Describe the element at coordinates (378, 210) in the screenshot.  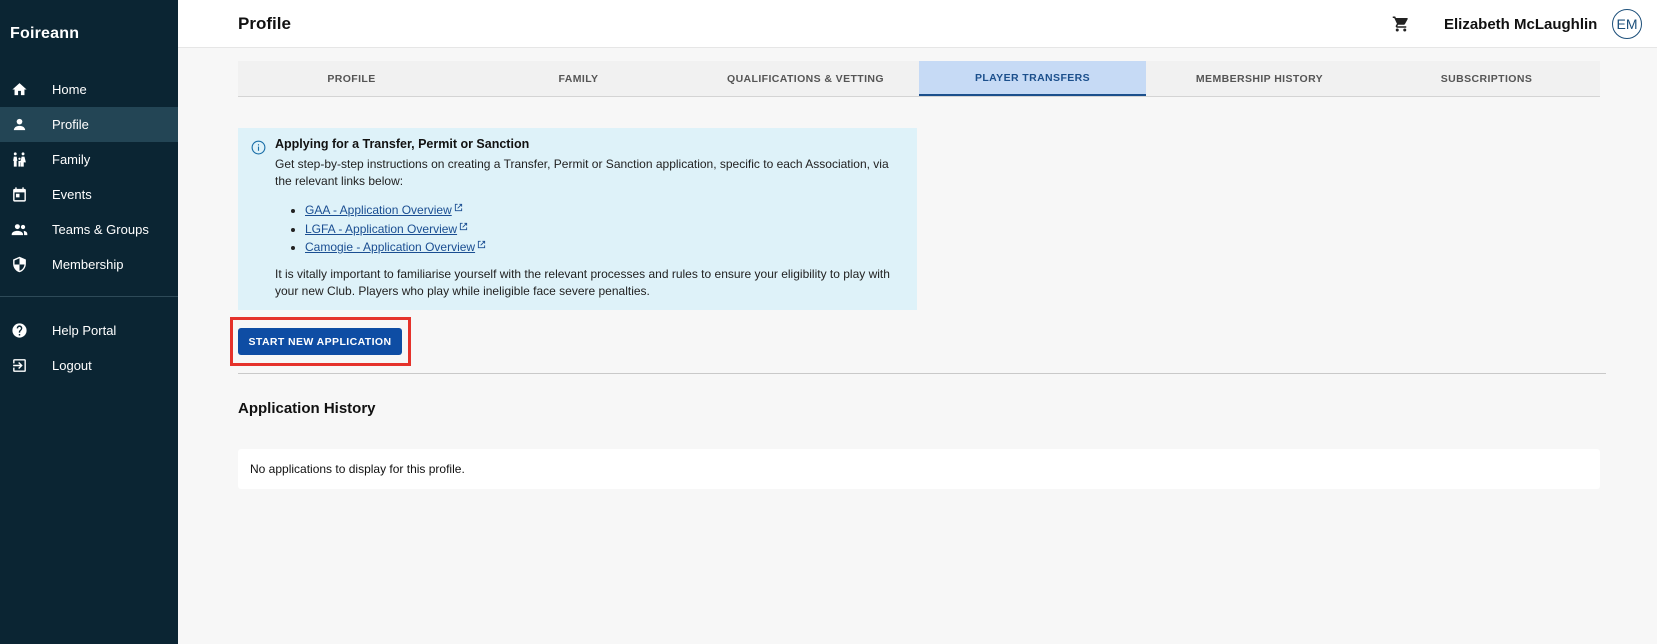
I see `gaa-overview-link: GAA - Application Overview` at that location.